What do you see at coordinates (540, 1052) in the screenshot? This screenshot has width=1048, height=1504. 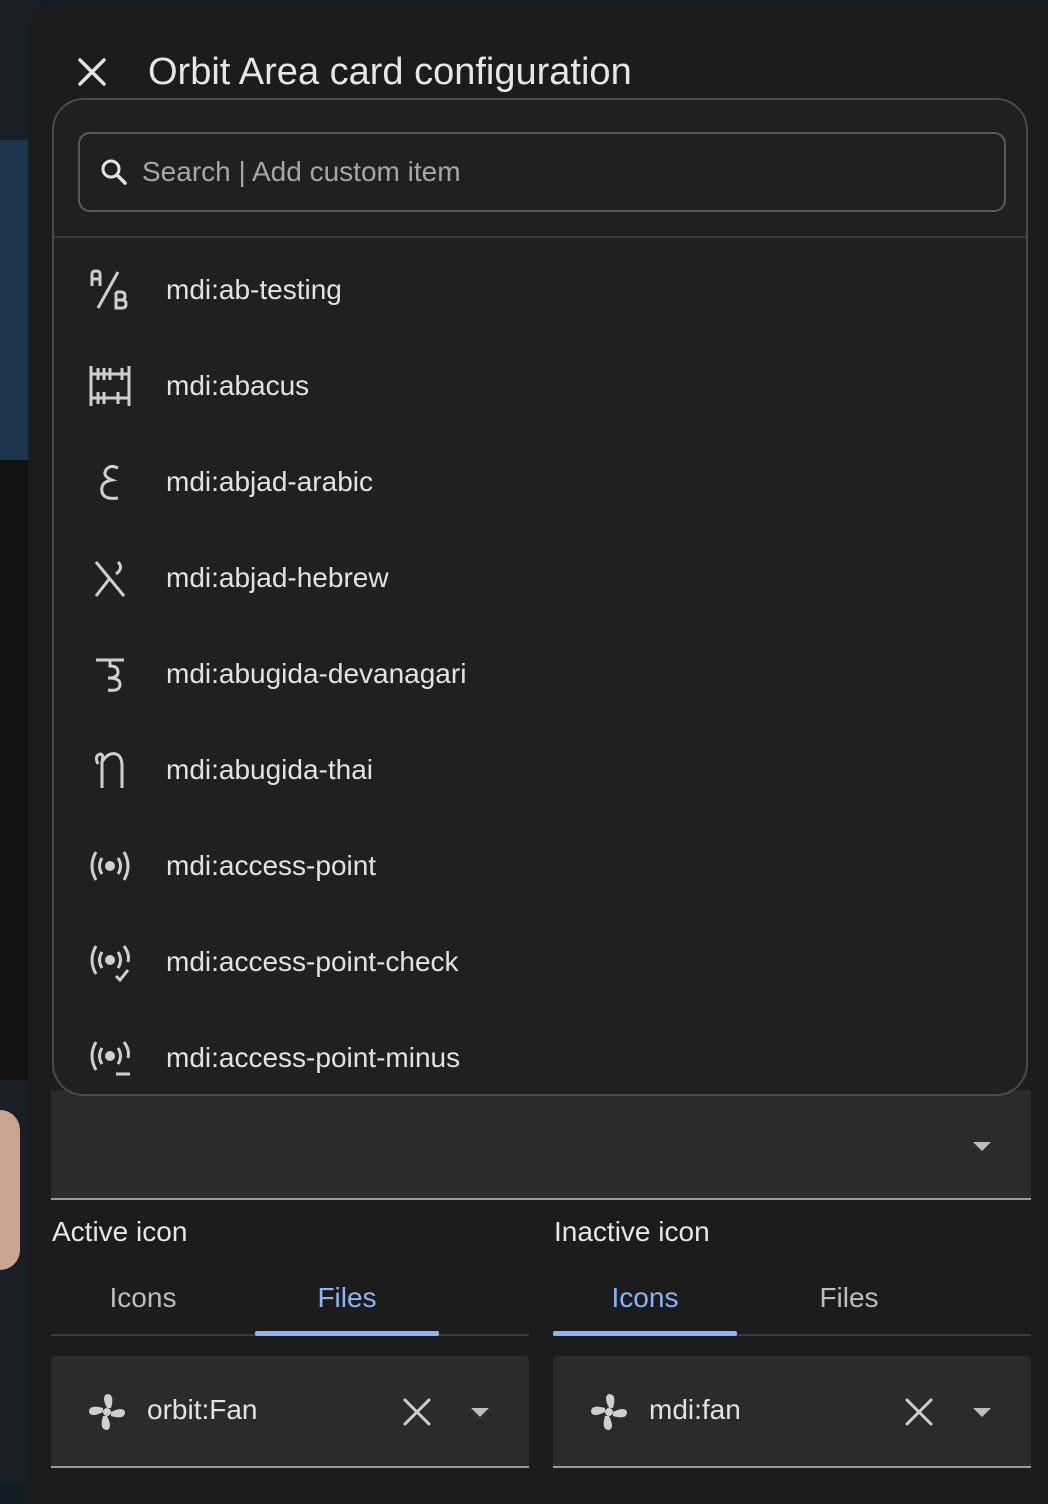 I see `list-item: mdi:access-point-minus` at bounding box center [540, 1052].